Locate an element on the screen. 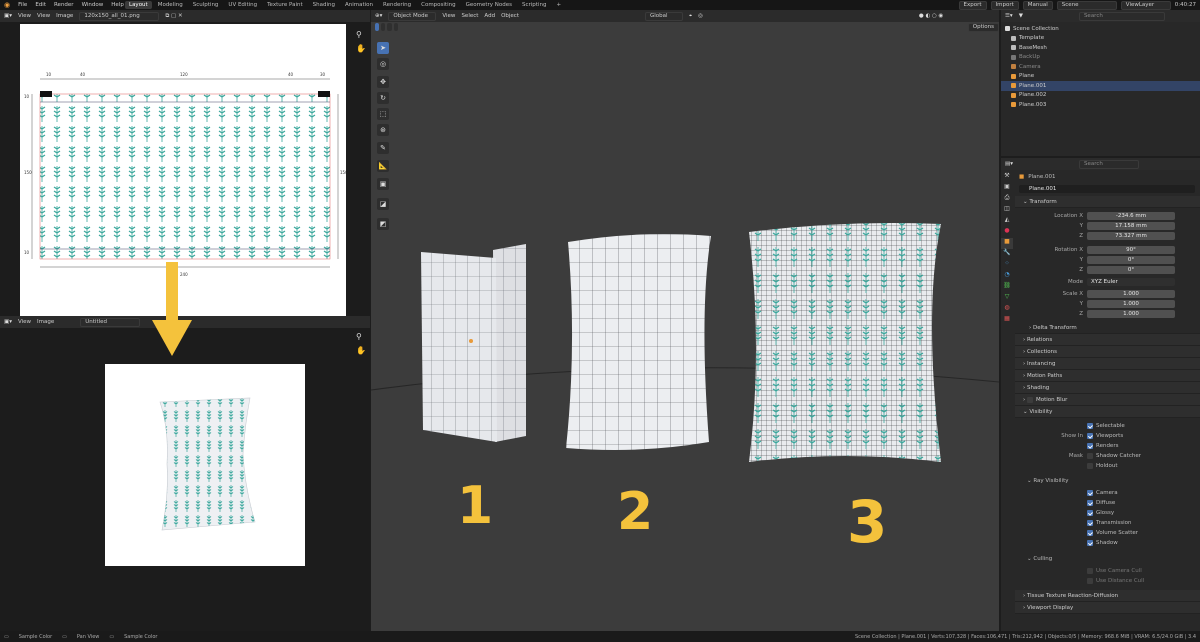 The image size is (1200, 642). view-layer-tab-icon: ◫ is located at coordinates (1007, 210).